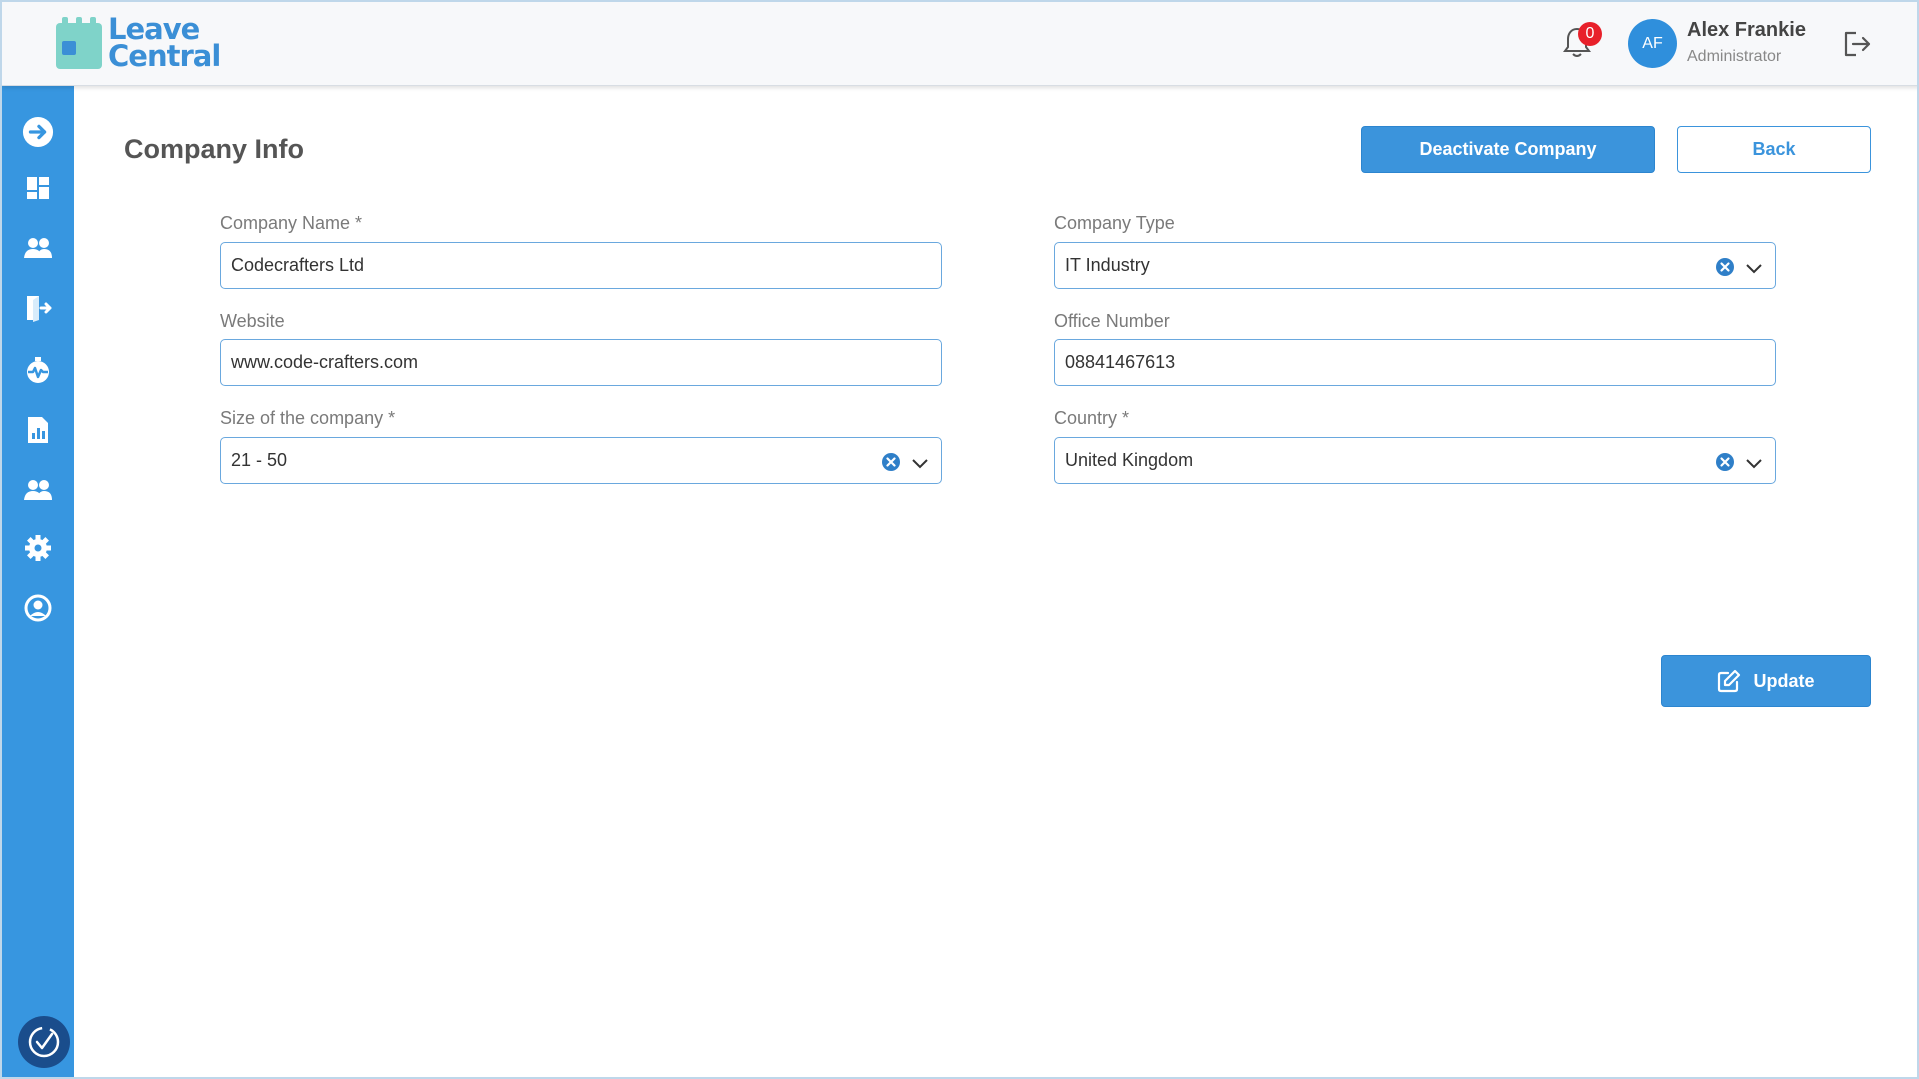  I want to click on company-name-field, so click(581, 265).